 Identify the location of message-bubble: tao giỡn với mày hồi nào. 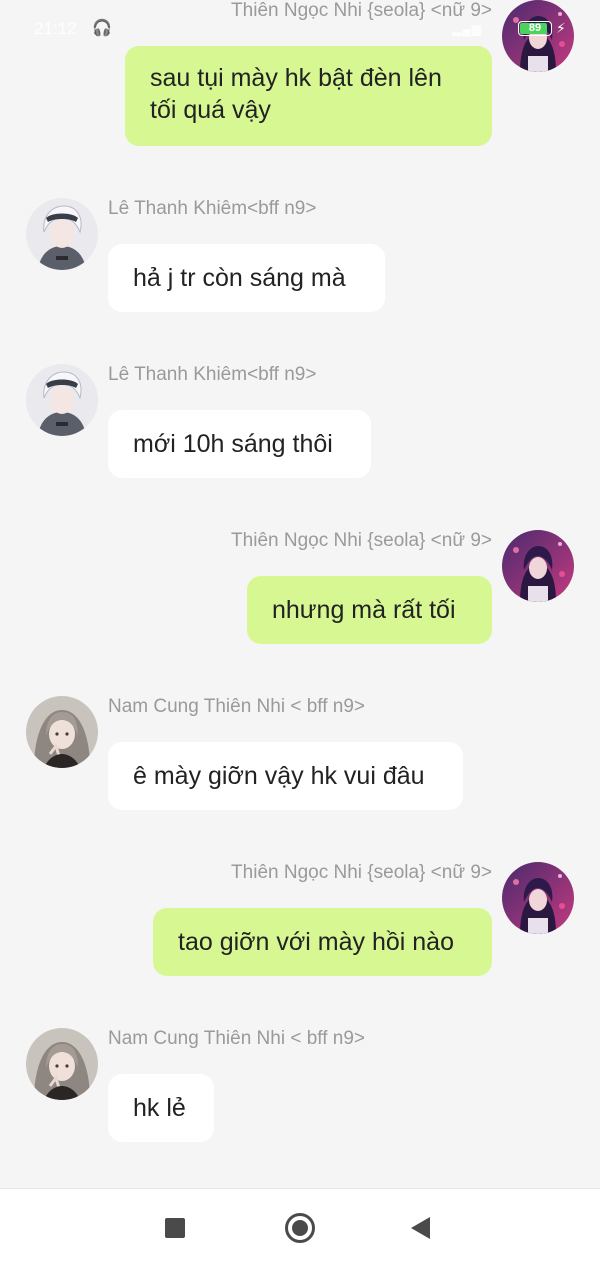
(322, 942).